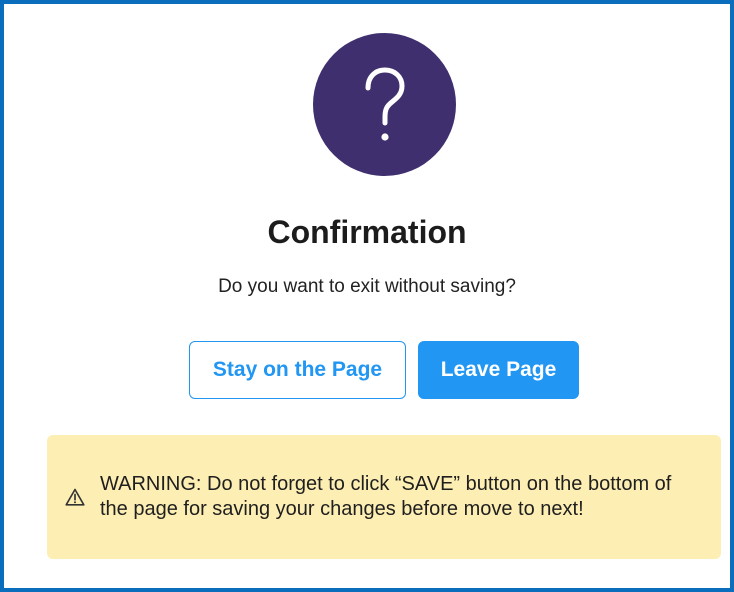 The image size is (734, 592). Describe the element at coordinates (498, 370) in the screenshot. I see `leave-page-button: Leave Page` at that location.